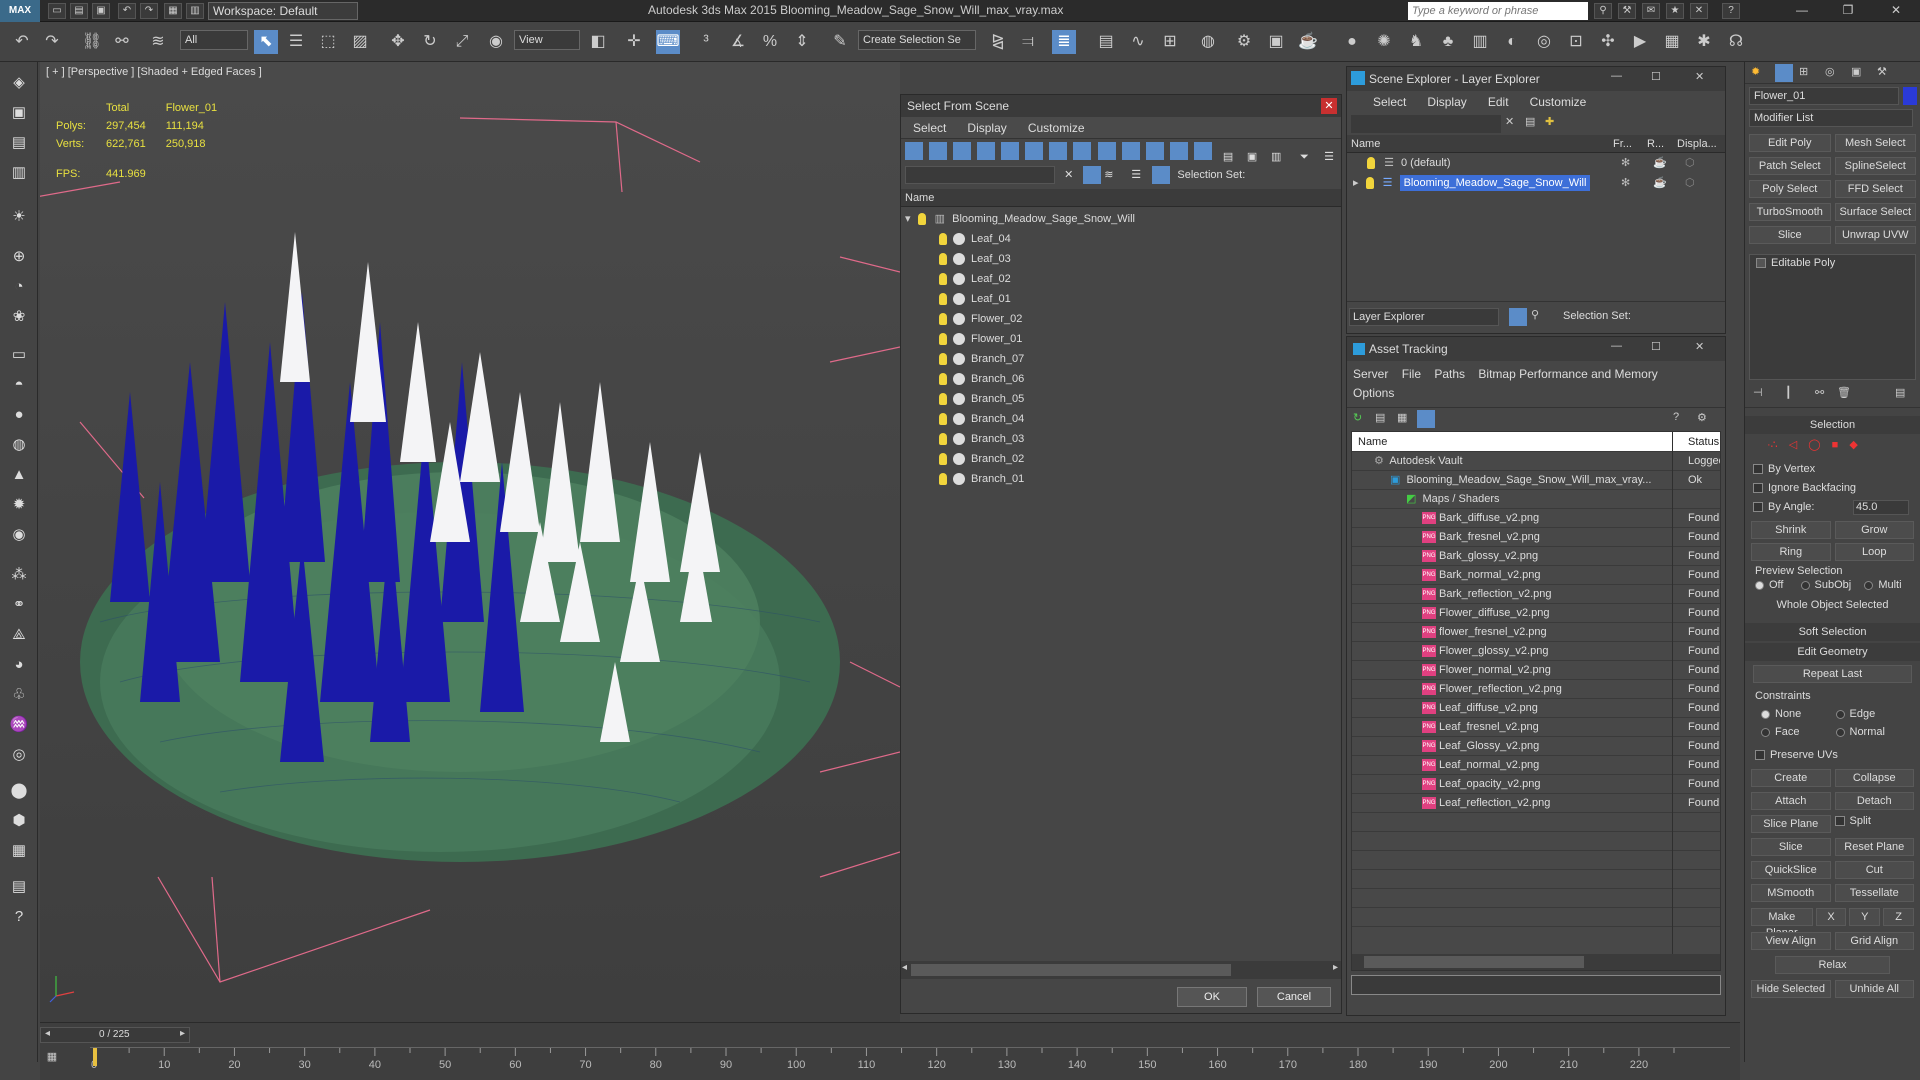  I want to click on sfs-menu-select: Select, so click(929, 128).